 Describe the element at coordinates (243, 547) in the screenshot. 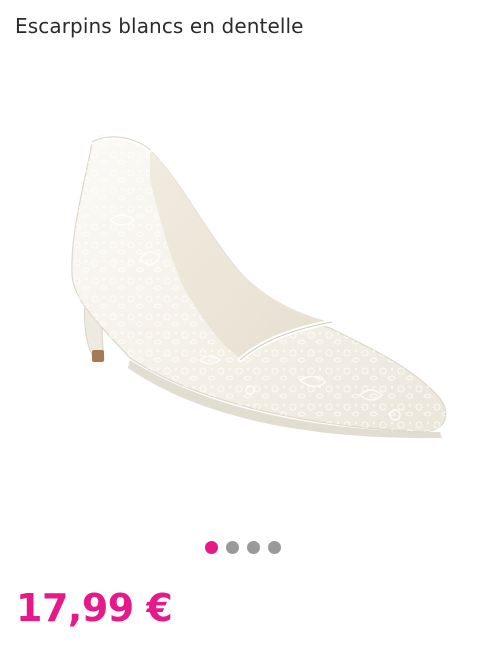

I see `carousel-indicators` at that location.